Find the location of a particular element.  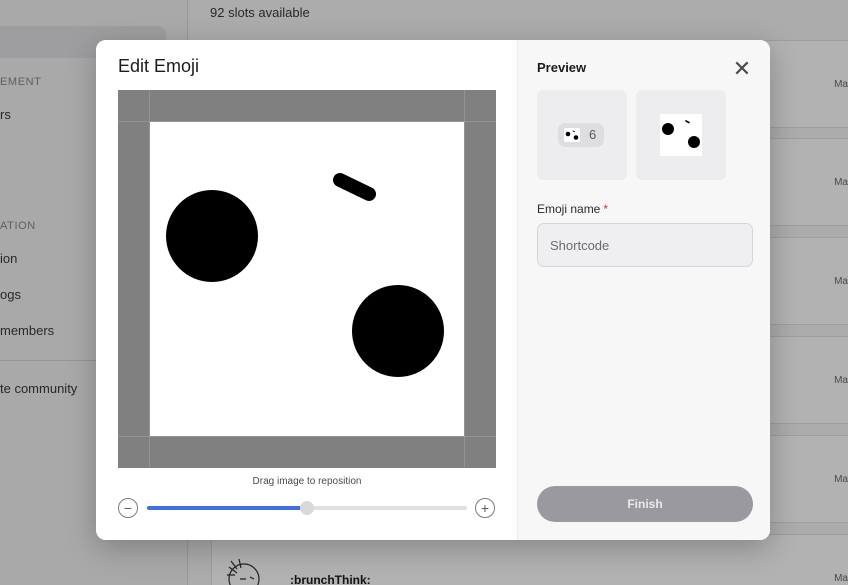

dialog-title: Edit Emoji is located at coordinates (159, 66).